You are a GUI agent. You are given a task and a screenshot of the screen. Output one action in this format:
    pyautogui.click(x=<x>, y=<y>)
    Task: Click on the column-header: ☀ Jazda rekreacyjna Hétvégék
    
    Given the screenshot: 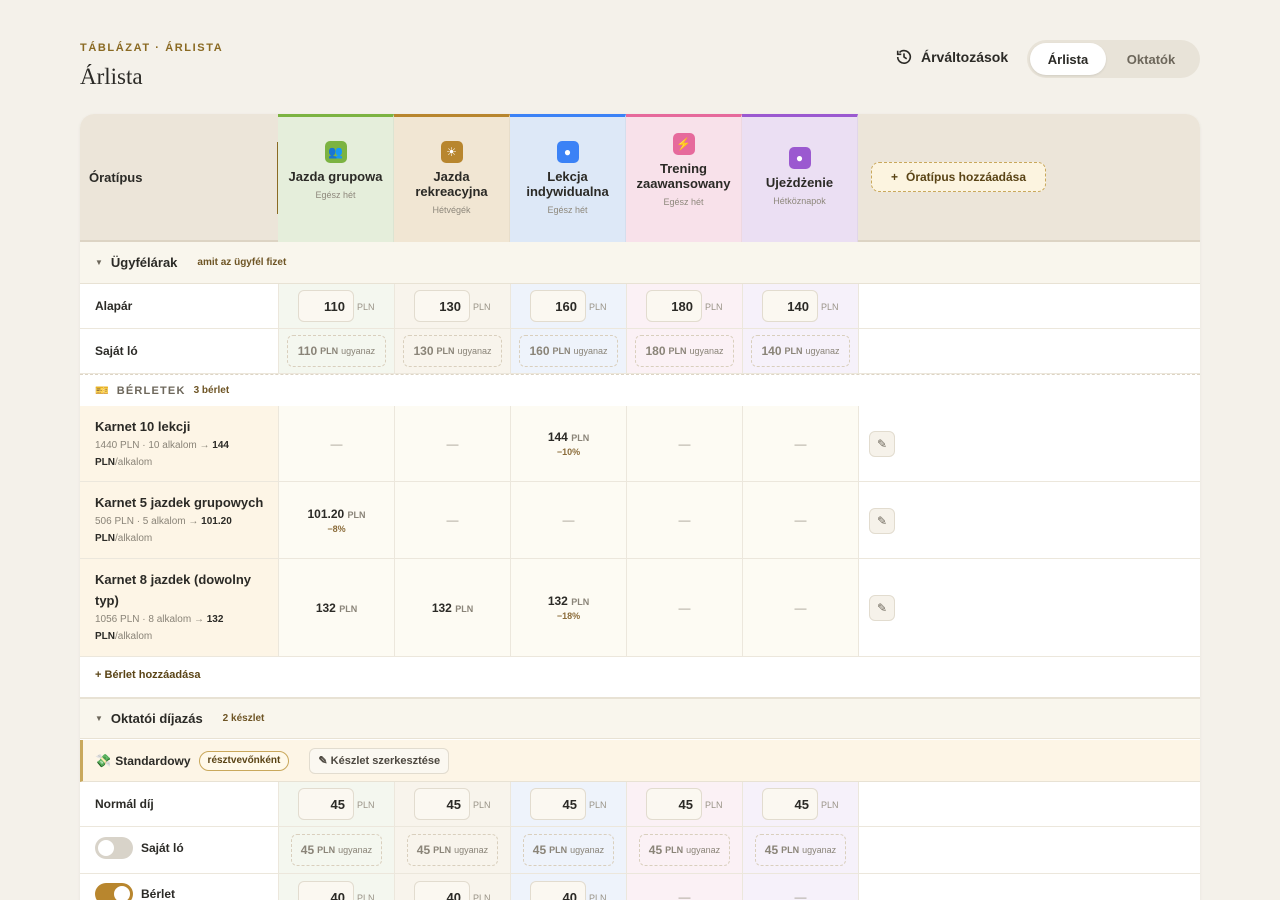 What is the action you would take?
    pyautogui.click(x=452, y=178)
    